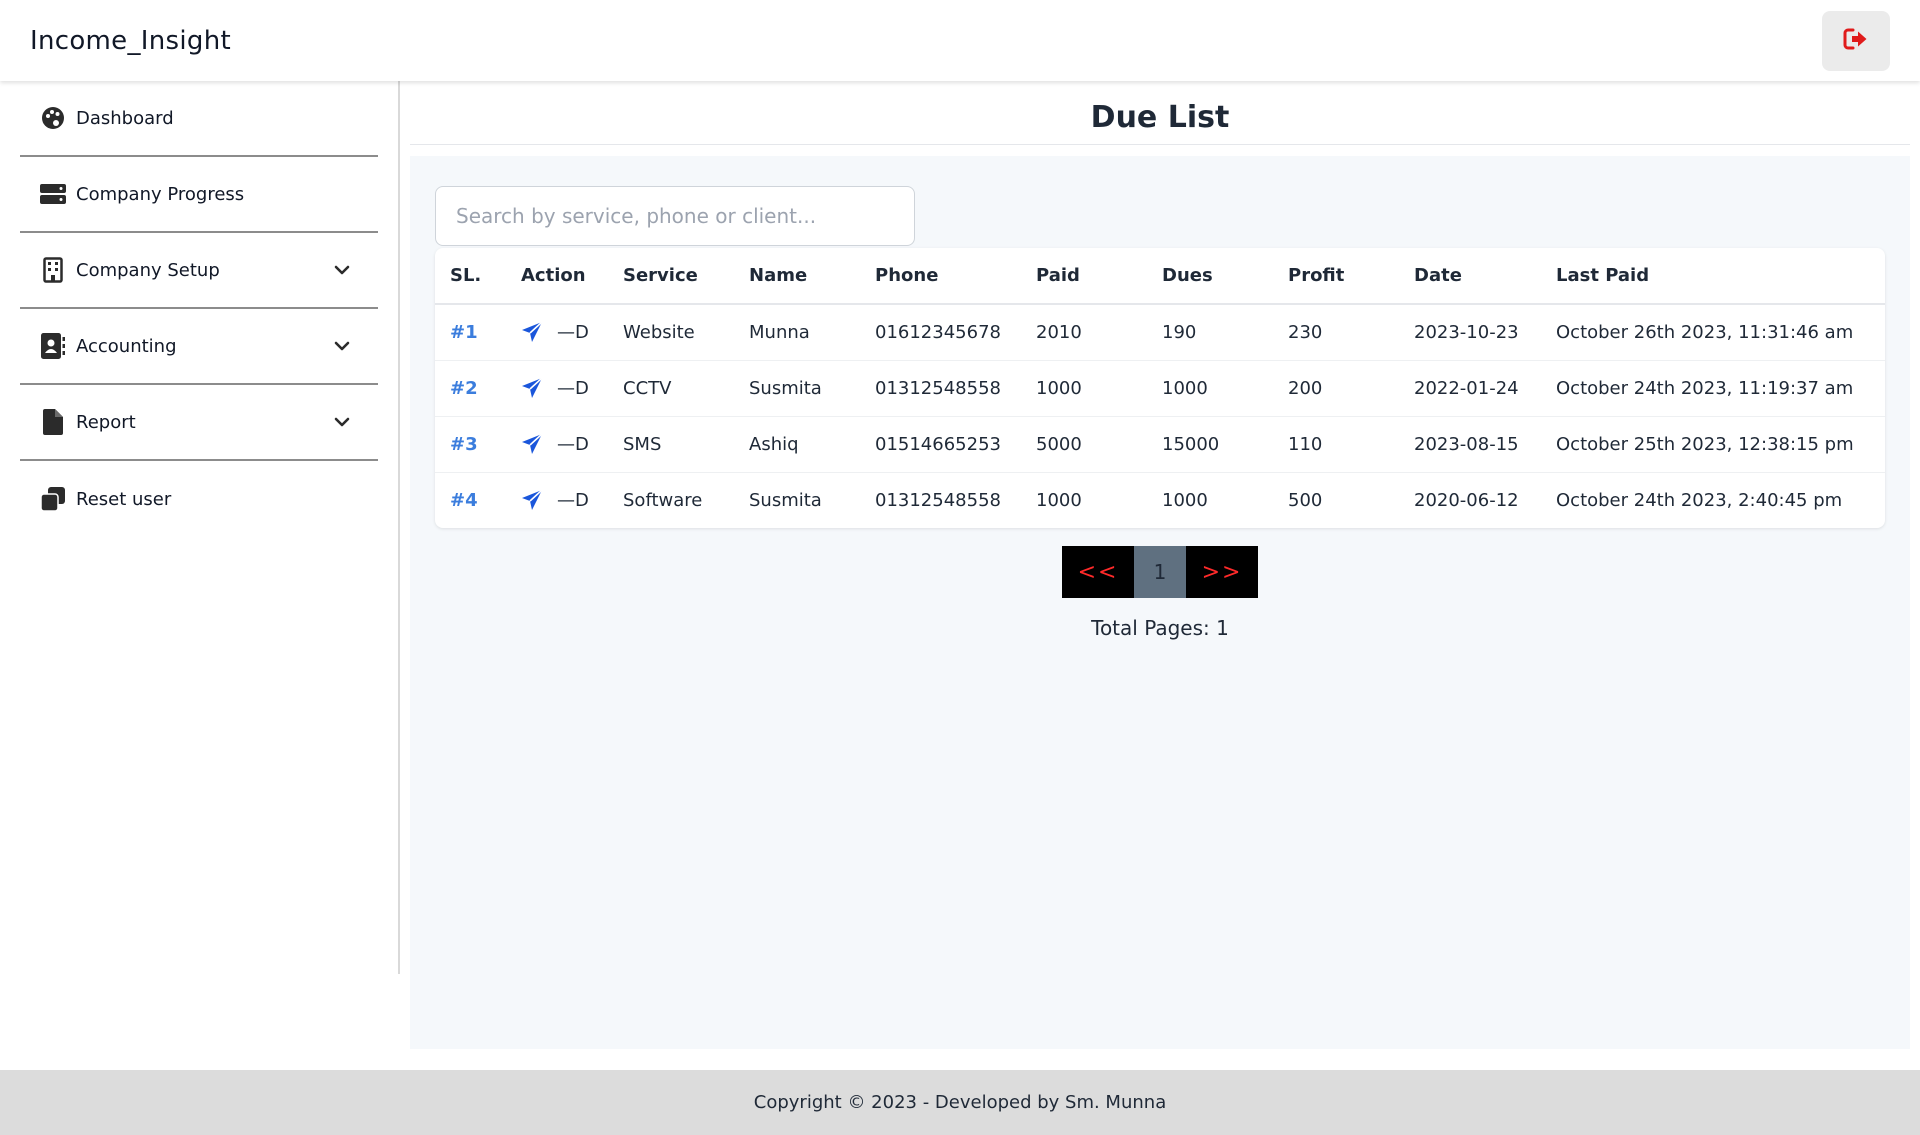 This screenshot has height=1135, width=1920. I want to click on sidebar-item-label: Company Setup, so click(148, 270).